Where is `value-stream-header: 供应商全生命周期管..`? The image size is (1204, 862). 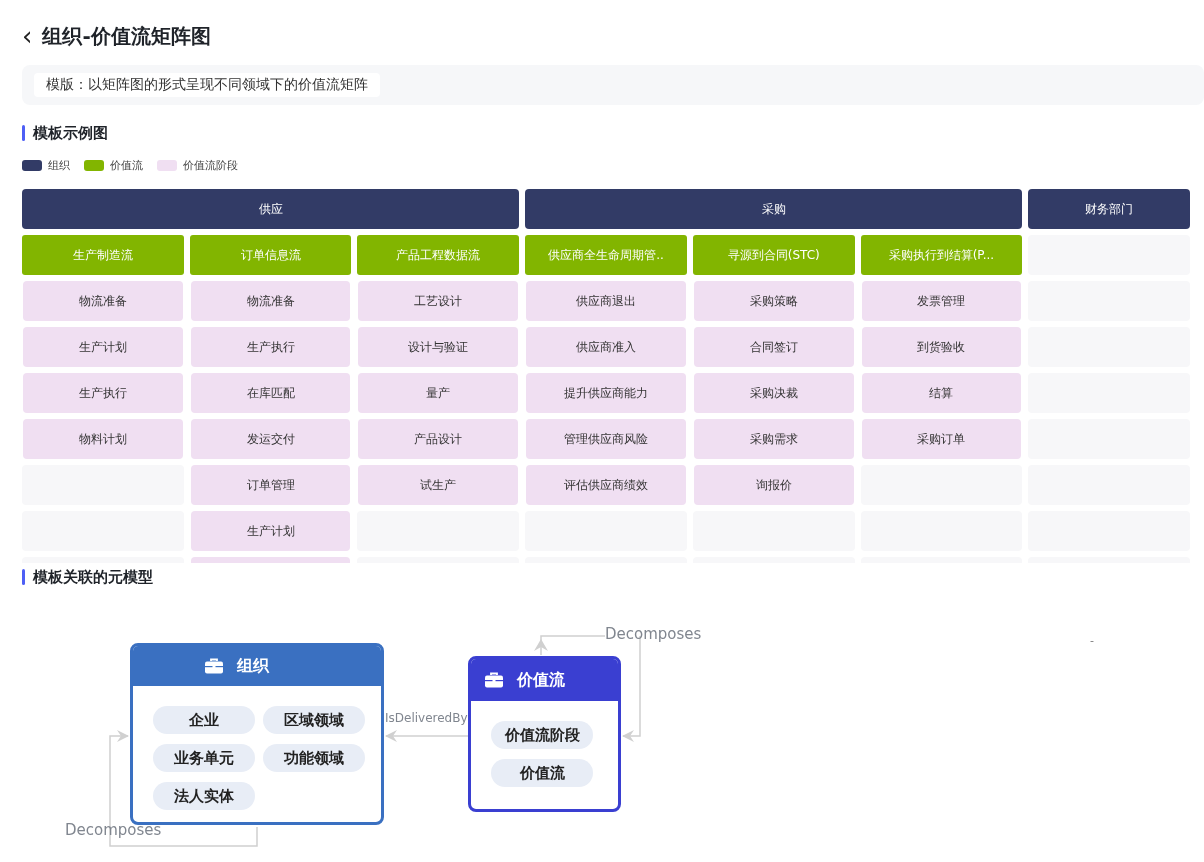 value-stream-header: 供应商全生命周期管.. is located at coordinates (606, 255).